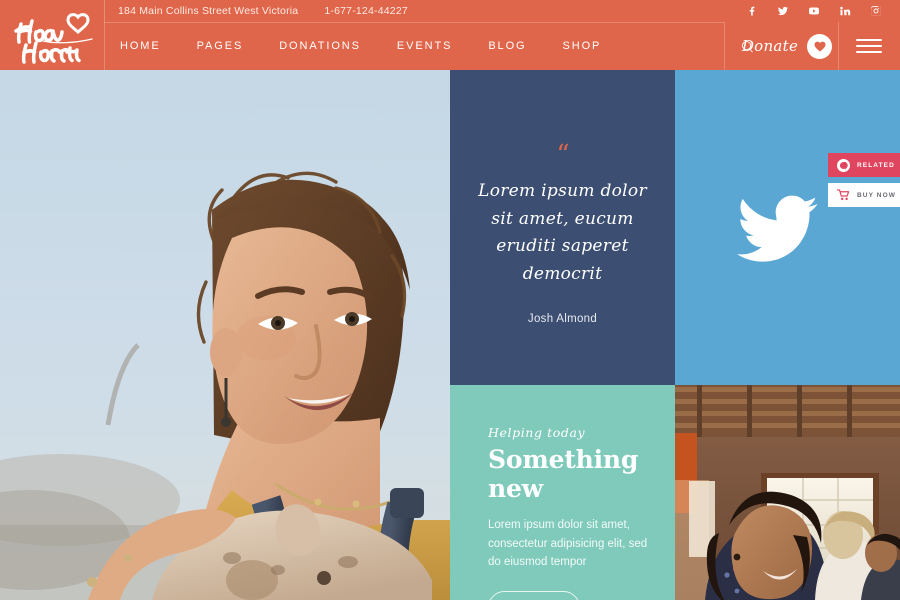 Image resolution: width=900 pixels, height=600 pixels. What do you see at coordinates (783, 11) in the screenshot?
I see `twitter-icon` at bounding box center [783, 11].